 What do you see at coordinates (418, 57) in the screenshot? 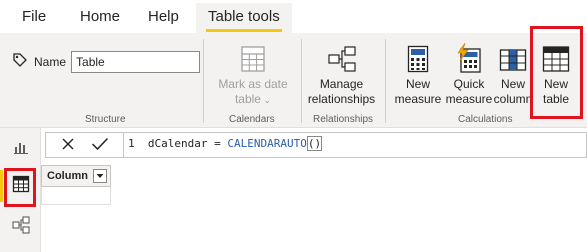
I see `calculator-icon` at bounding box center [418, 57].